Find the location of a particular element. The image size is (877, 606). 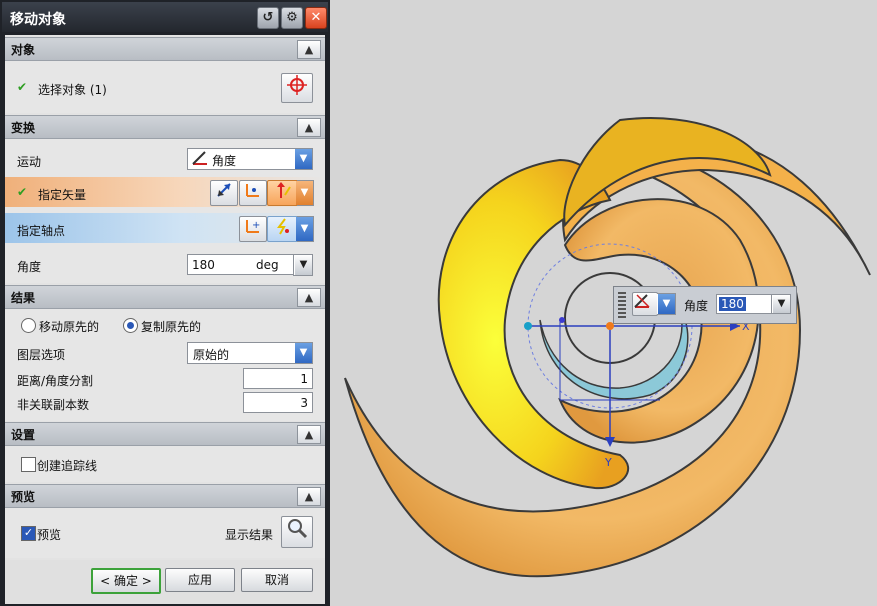

move-original-radio is located at coordinates (28, 325).